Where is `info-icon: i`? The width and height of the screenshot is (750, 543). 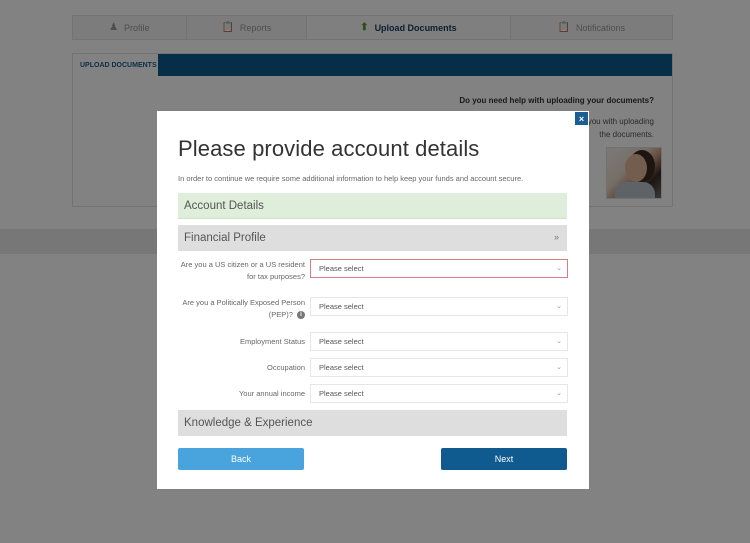
info-icon: i is located at coordinates (301, 315).